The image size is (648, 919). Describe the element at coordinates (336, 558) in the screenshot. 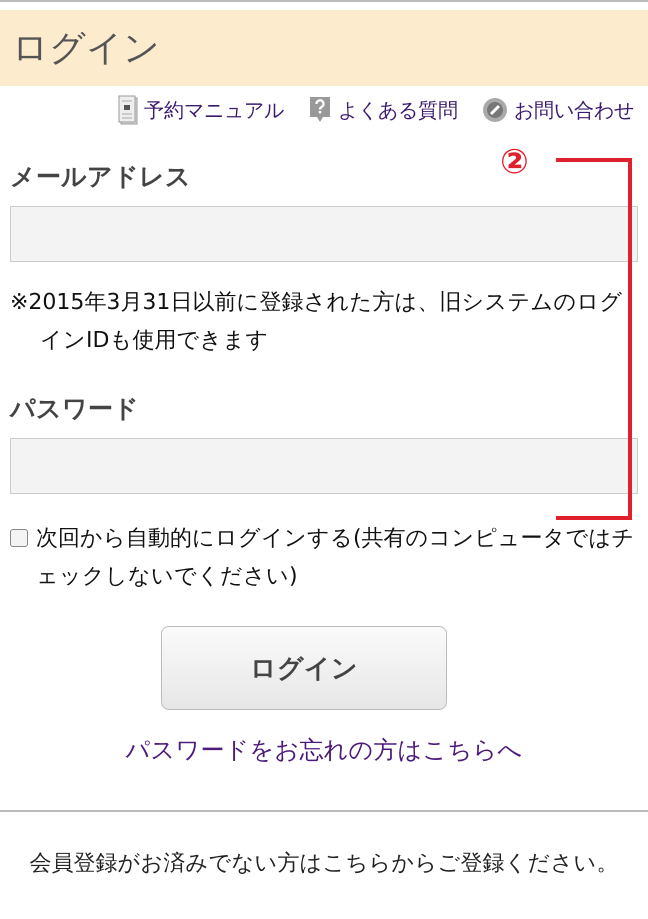

I see `remember-label: 次回から自動的にログインする(共有のコンピュータではチェックしないでください)` at that location.